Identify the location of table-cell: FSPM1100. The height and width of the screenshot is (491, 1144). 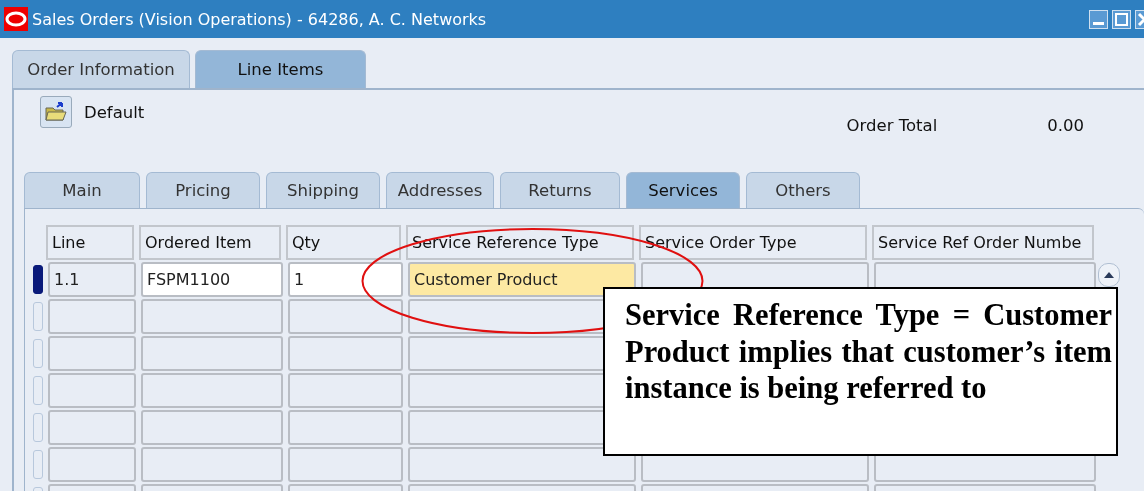
(212, 279).